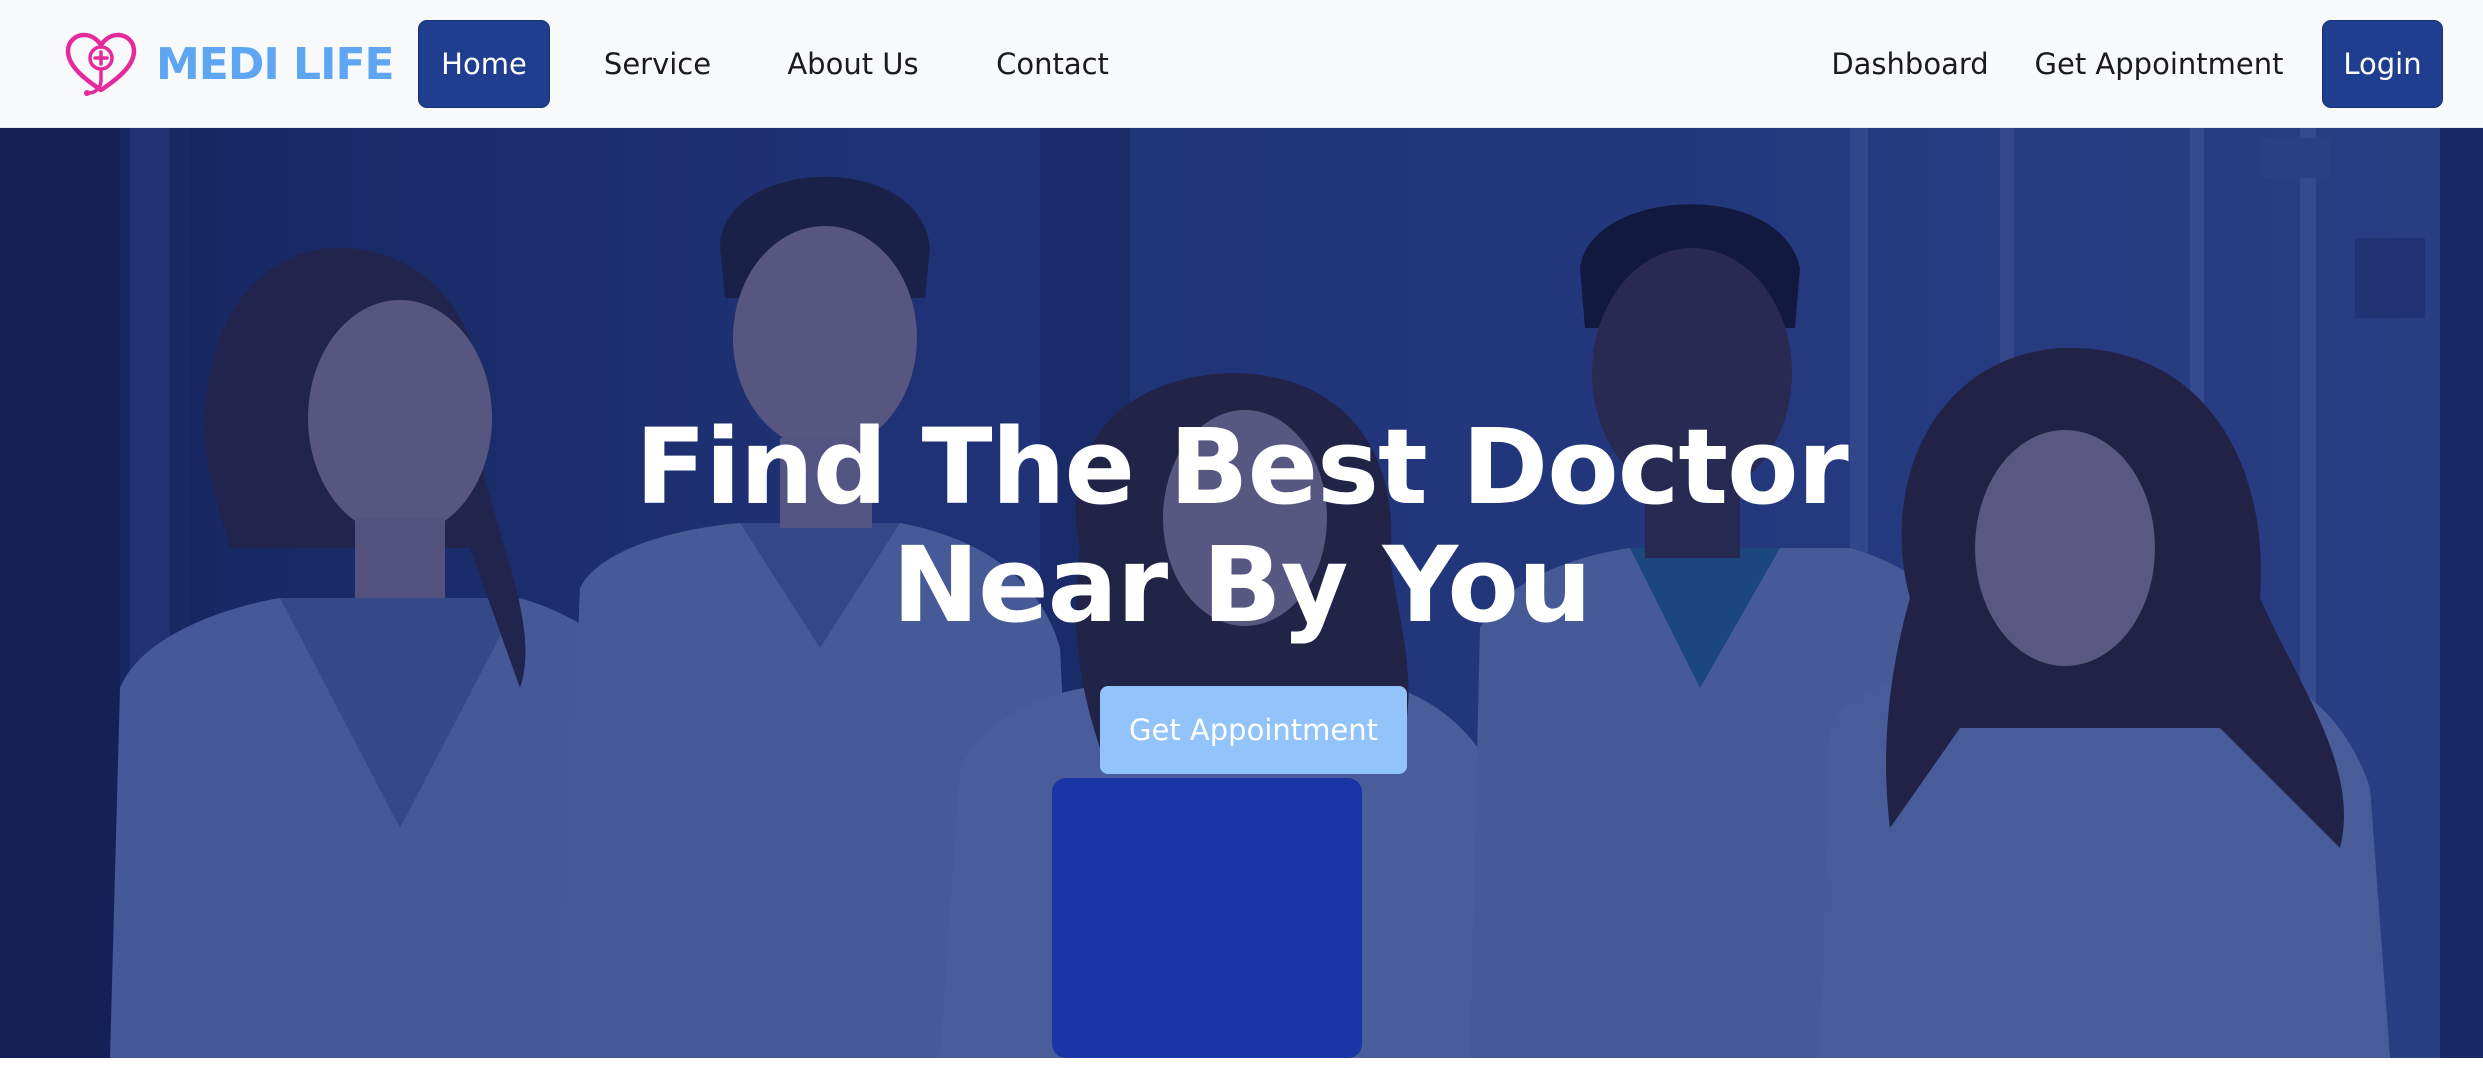  I want to click on brand-name: MEDI LIFE, so click(275, 64).